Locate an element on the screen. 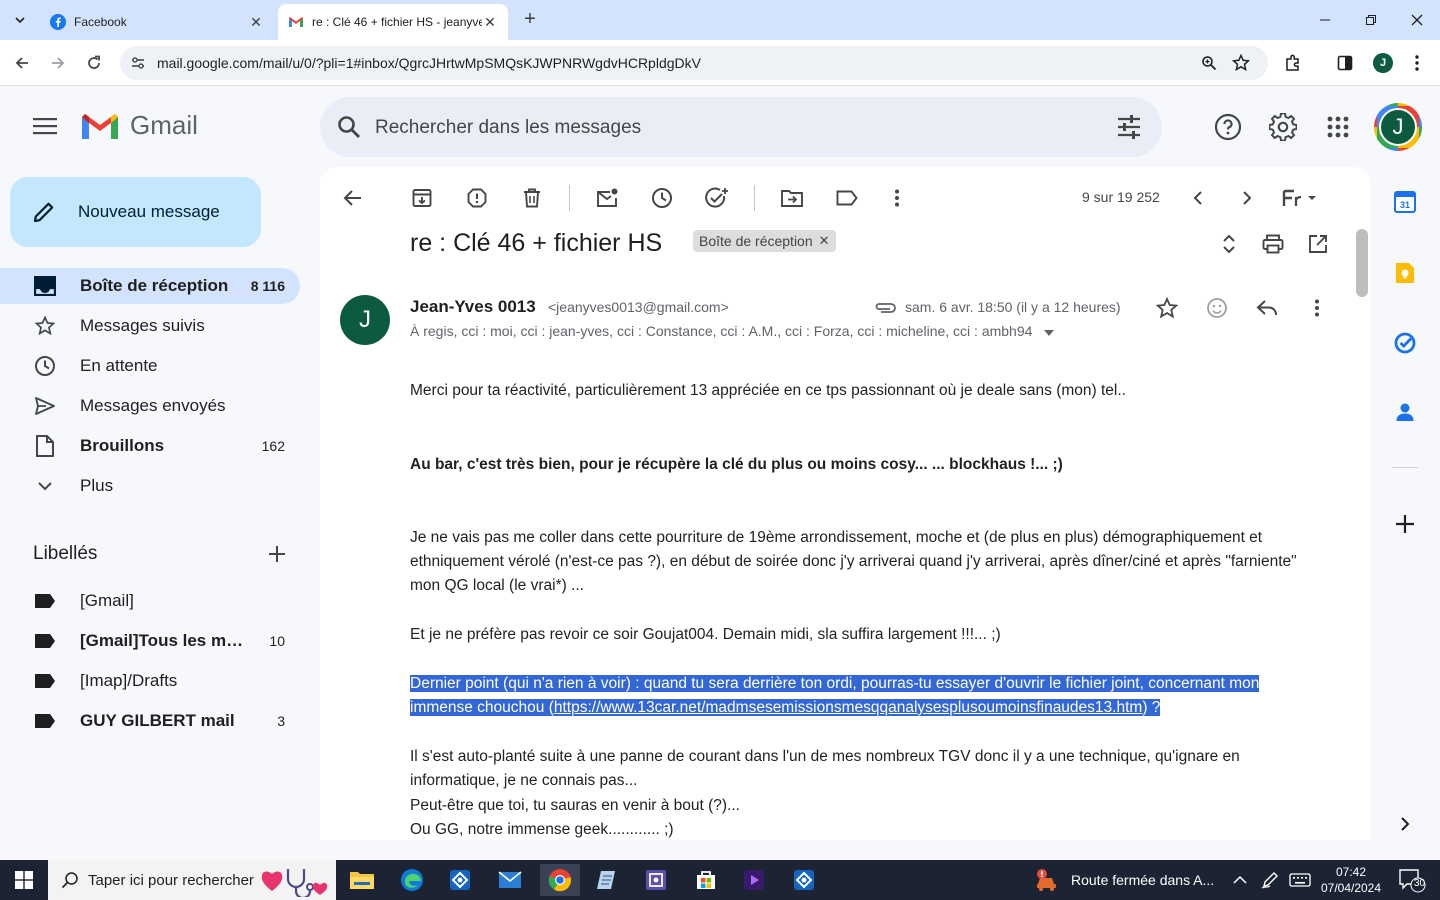  compose-button: Nouveau message is located at coordinates (135, 212).